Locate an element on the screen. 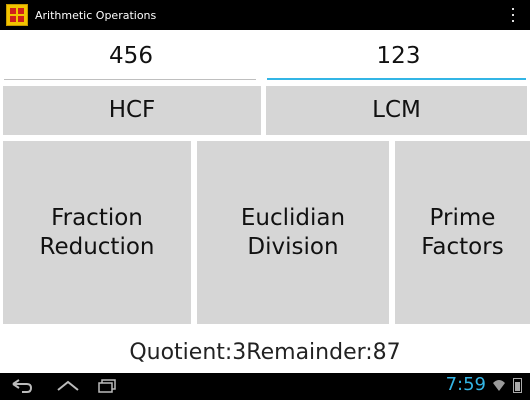 This screenshot has width=530, height=400. input-underline-focused is located at coordinates (396, 79).